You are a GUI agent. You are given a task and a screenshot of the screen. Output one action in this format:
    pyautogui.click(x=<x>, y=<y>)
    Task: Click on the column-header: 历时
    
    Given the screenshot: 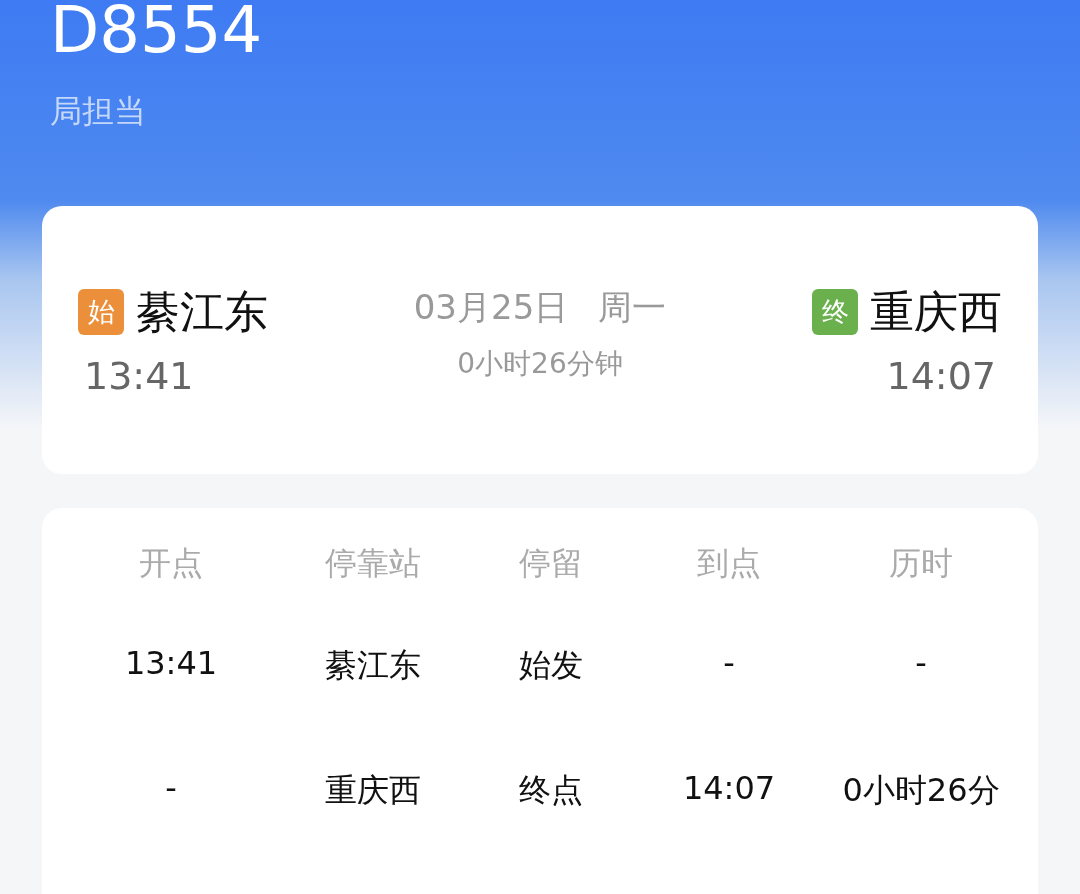 What is the action you would take?
    pyautogui.click(x=921, y=563)
    